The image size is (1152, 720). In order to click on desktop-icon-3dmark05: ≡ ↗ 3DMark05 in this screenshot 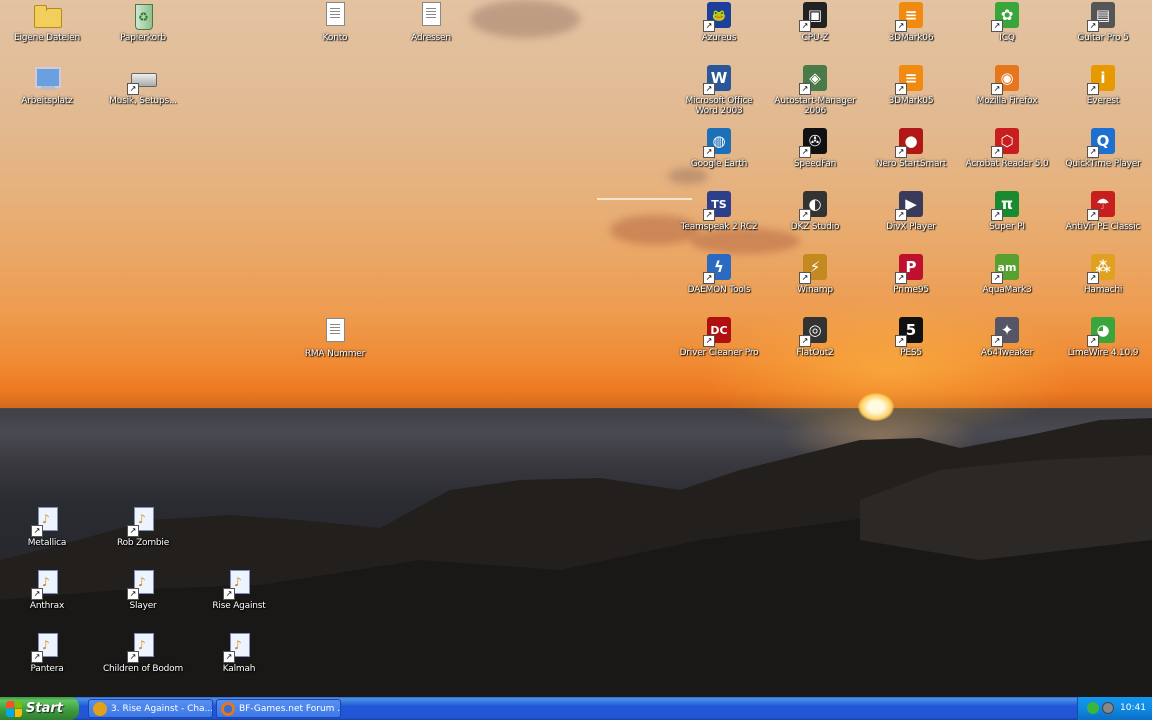, I will do `click(911, 84)`.